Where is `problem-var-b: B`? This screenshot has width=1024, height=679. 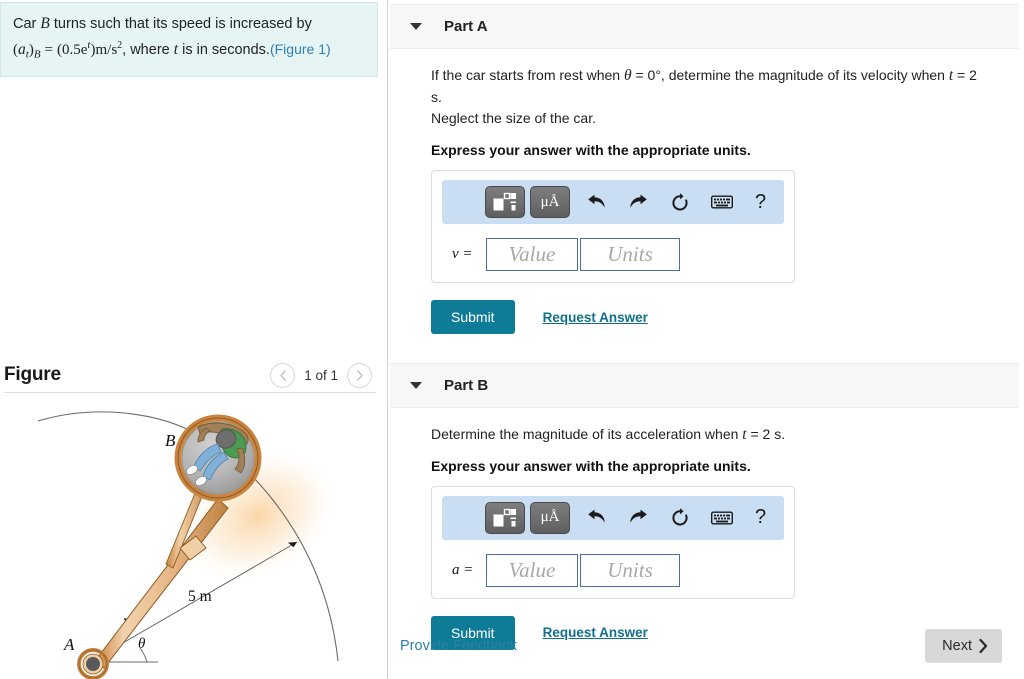 problem-var-b: B is located at coordinates (45, 23).